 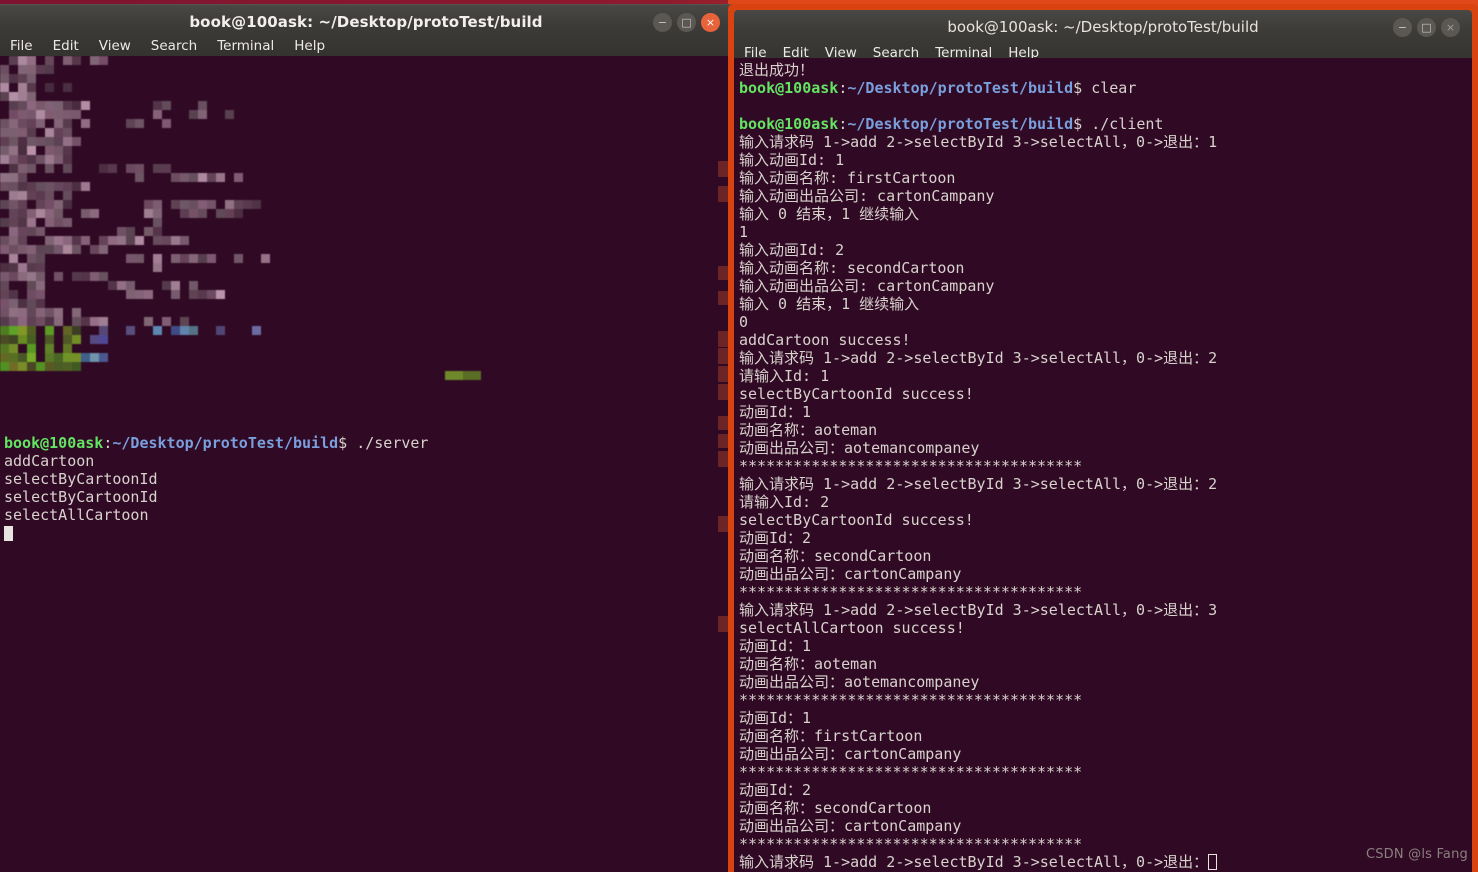 I want to click on terminal-line: 动画出品公司：aotemancompaney, so click(x=978, y=682).